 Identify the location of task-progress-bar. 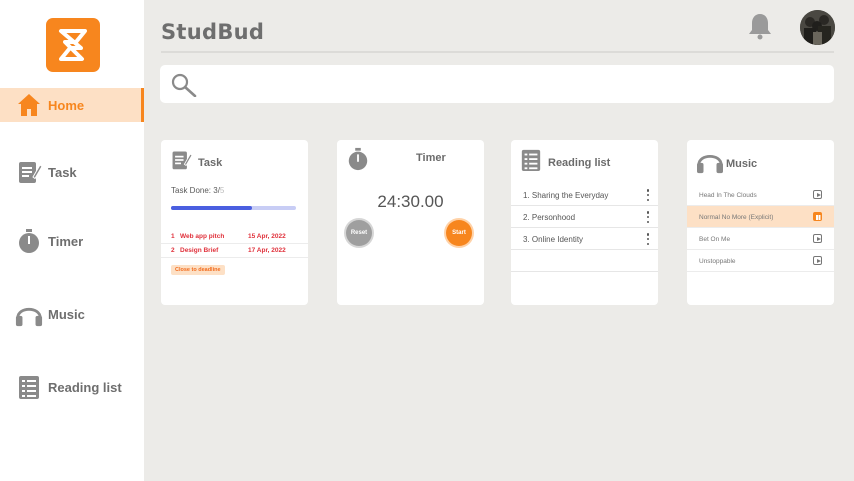
(233, 208).